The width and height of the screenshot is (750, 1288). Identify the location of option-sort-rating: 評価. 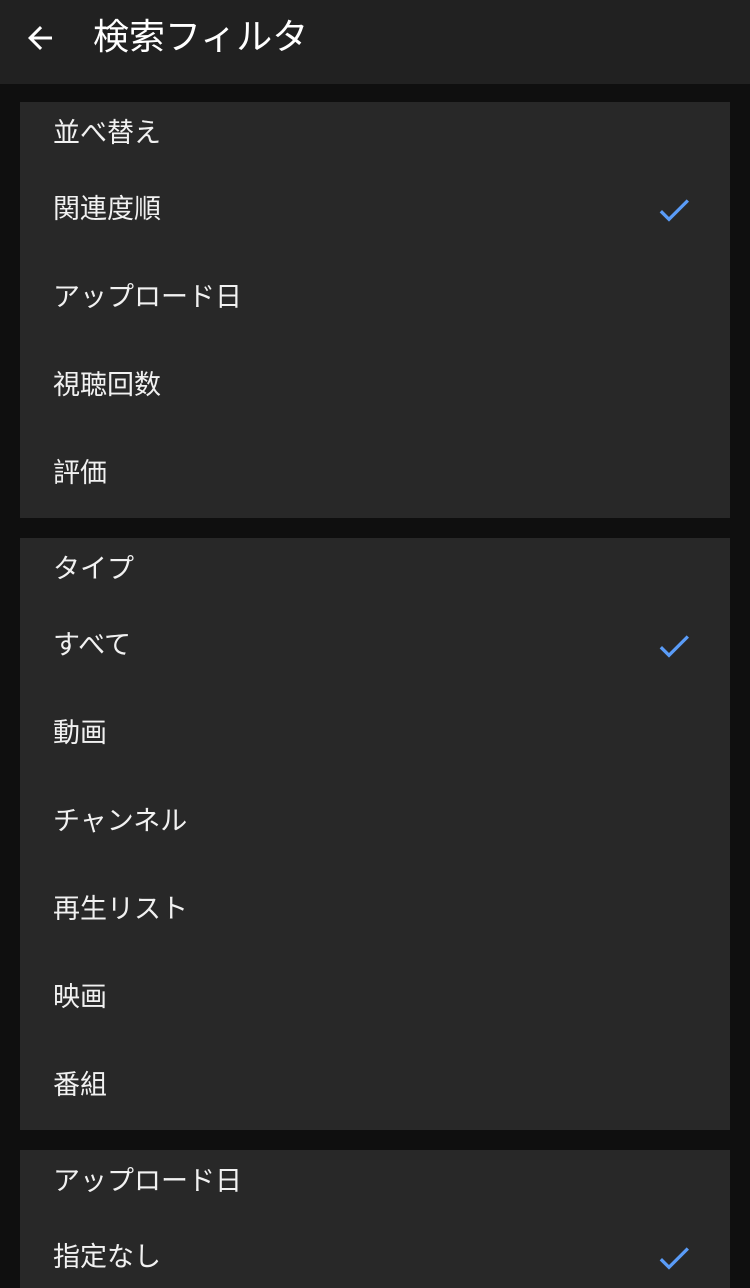
(375, 474).